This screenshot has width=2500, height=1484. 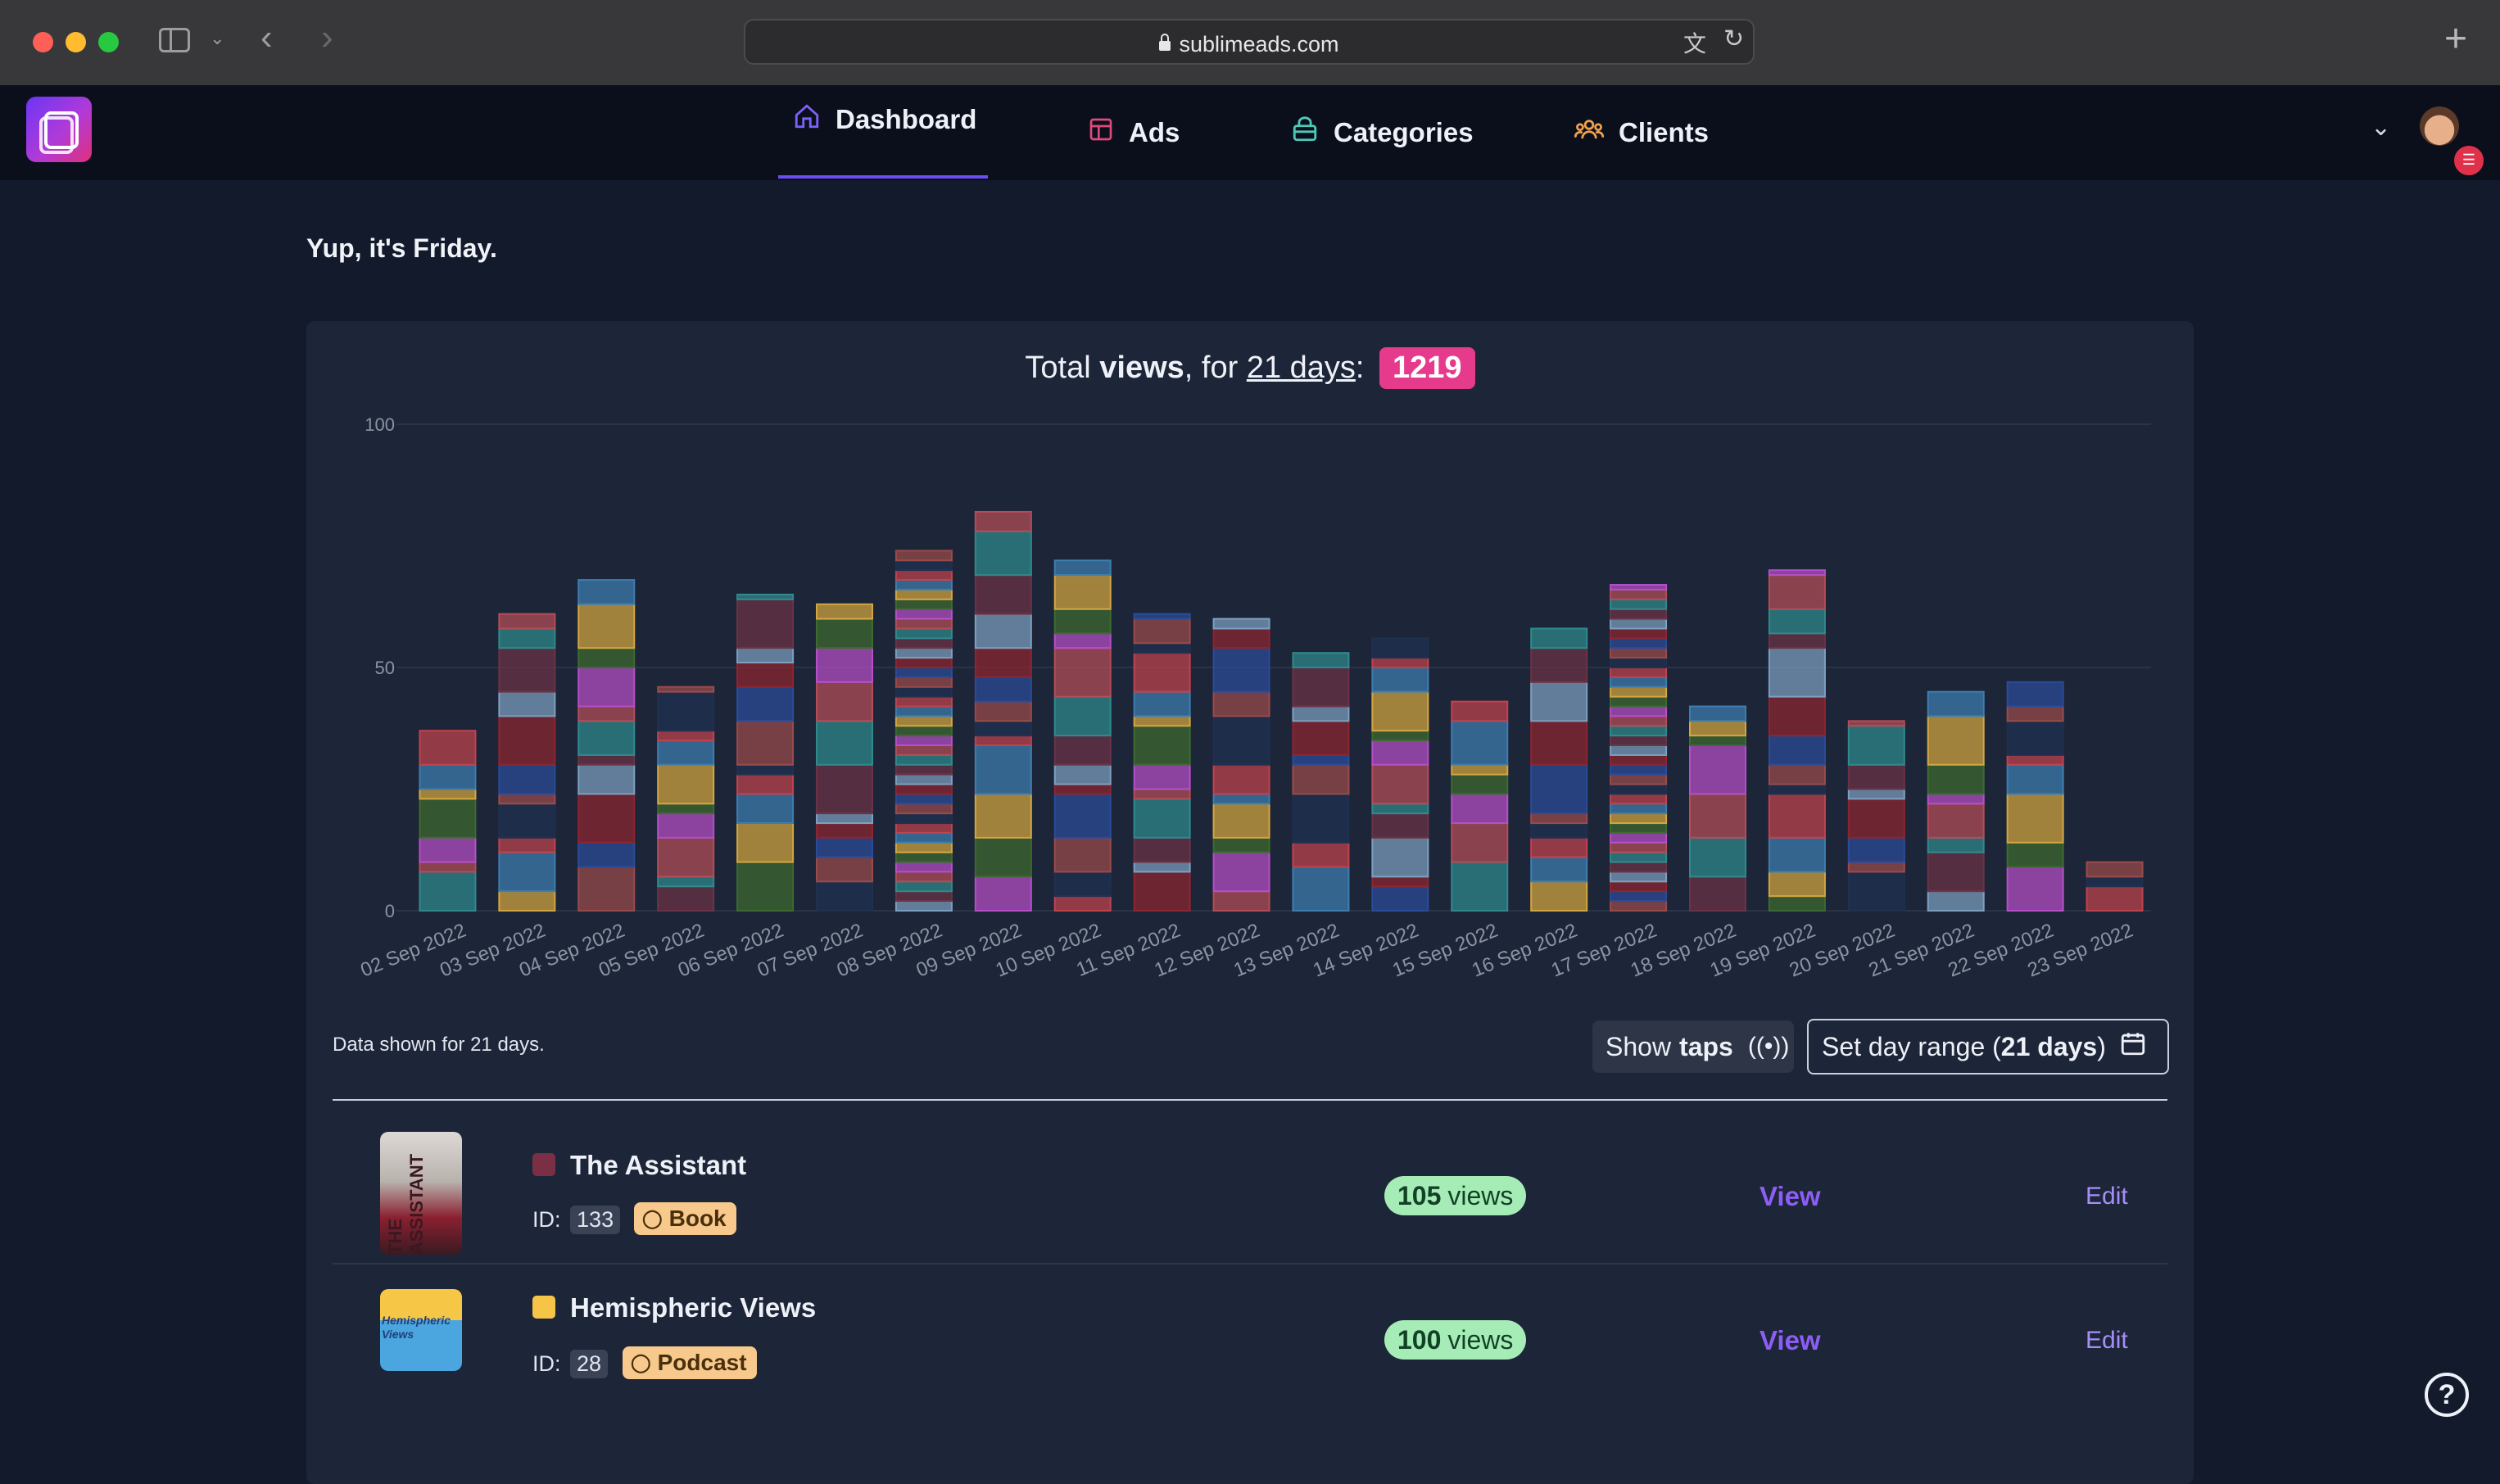 I want to click on tab-ads: Ads, so click(x=1134, y=132).